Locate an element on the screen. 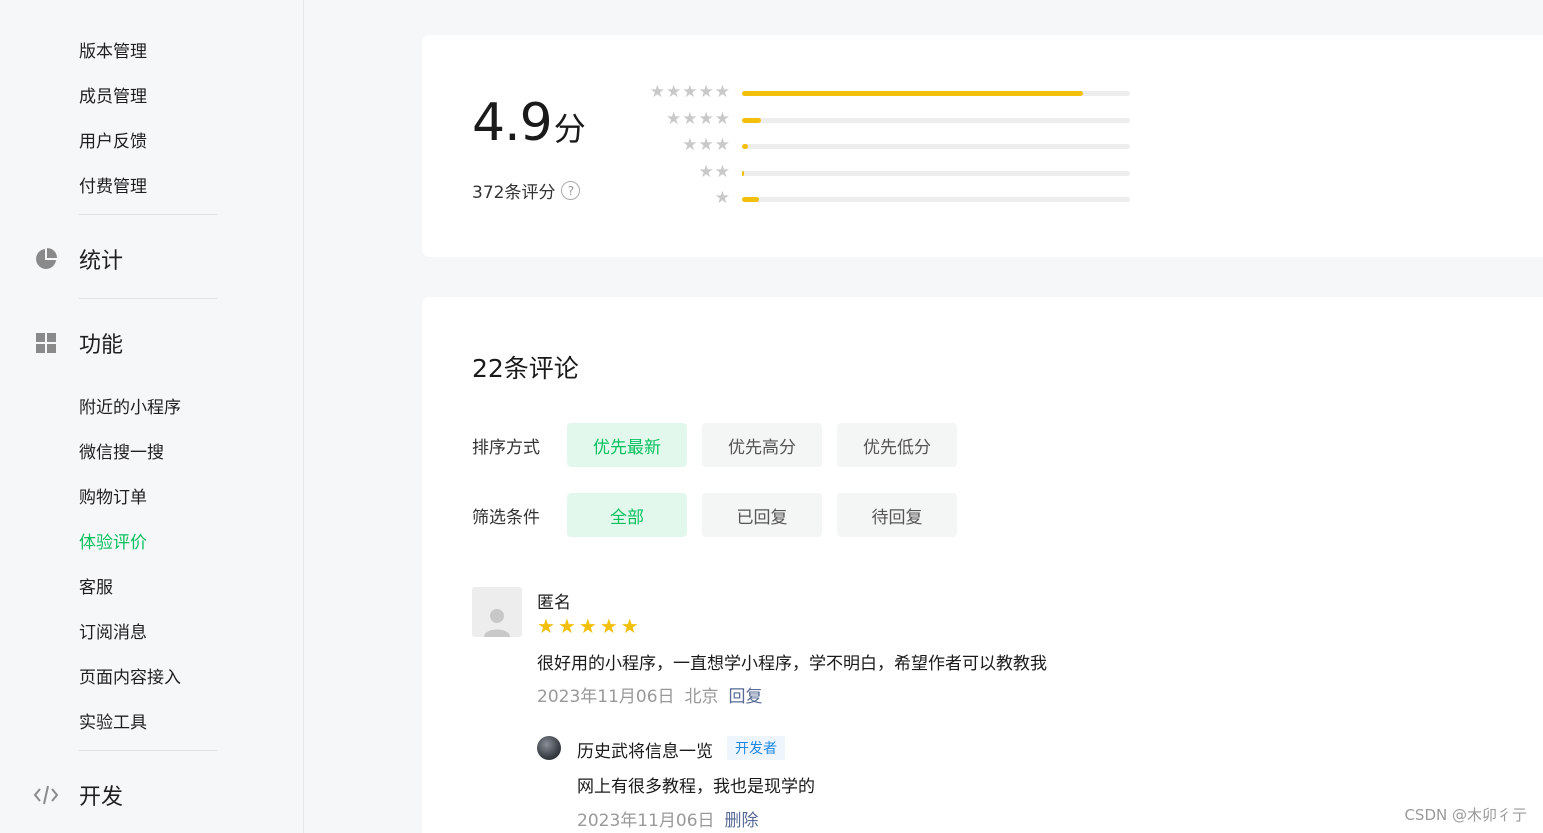 This screenshot has width=1543, height=833. sidebar-section-label: 开发 is located at coordinates (101, 797).